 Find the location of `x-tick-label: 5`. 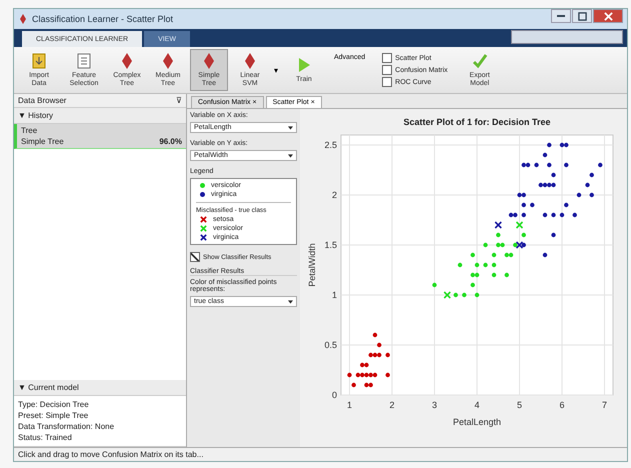

x-tick-label: 5 is located at coordinates (519, 405).